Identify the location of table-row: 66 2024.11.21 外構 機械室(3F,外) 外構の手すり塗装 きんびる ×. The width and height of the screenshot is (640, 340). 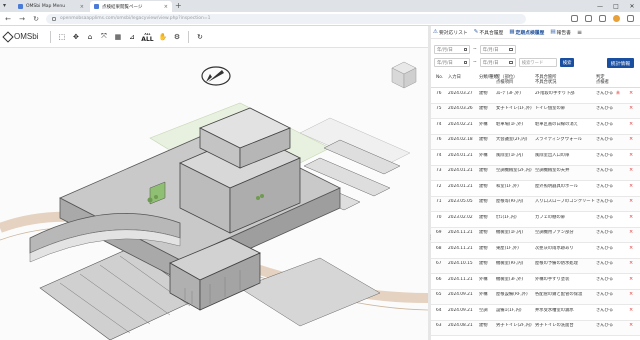
(535, 282).